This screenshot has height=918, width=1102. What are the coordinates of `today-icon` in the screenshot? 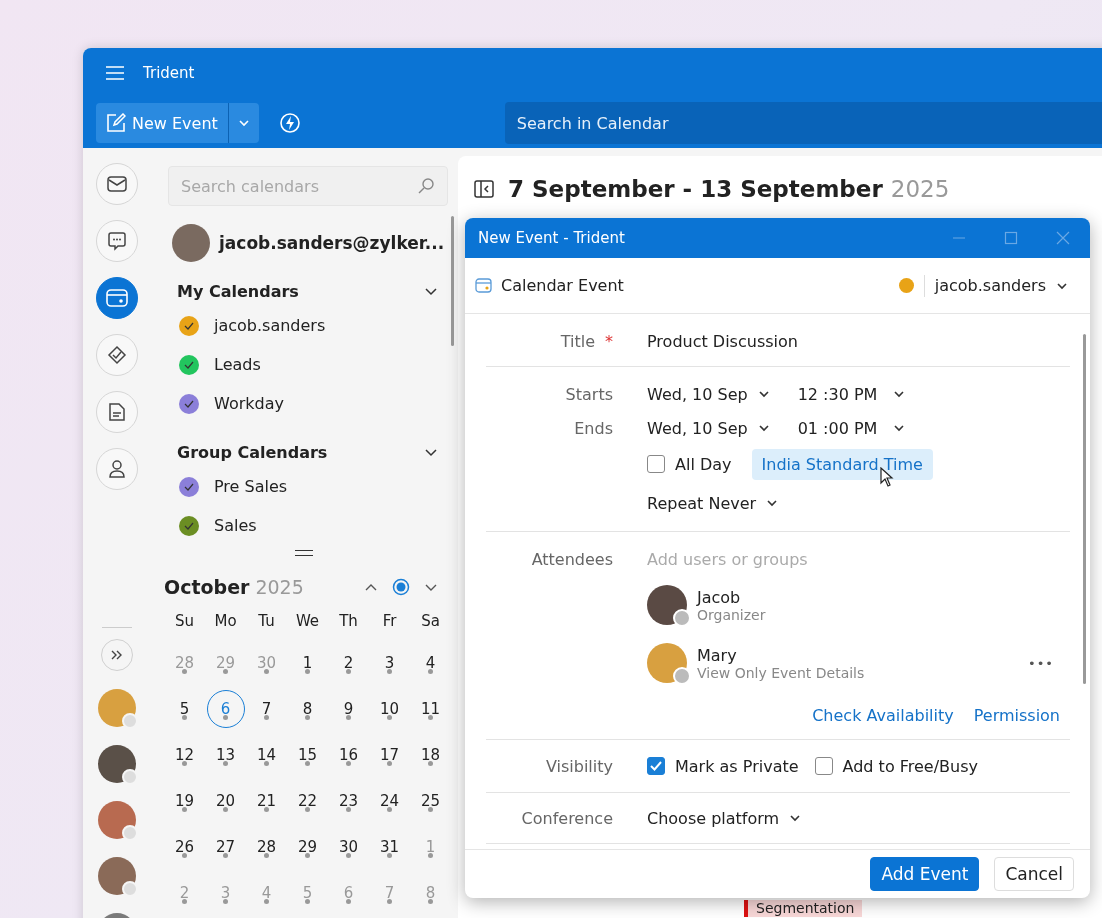 It's located at (401, 587).